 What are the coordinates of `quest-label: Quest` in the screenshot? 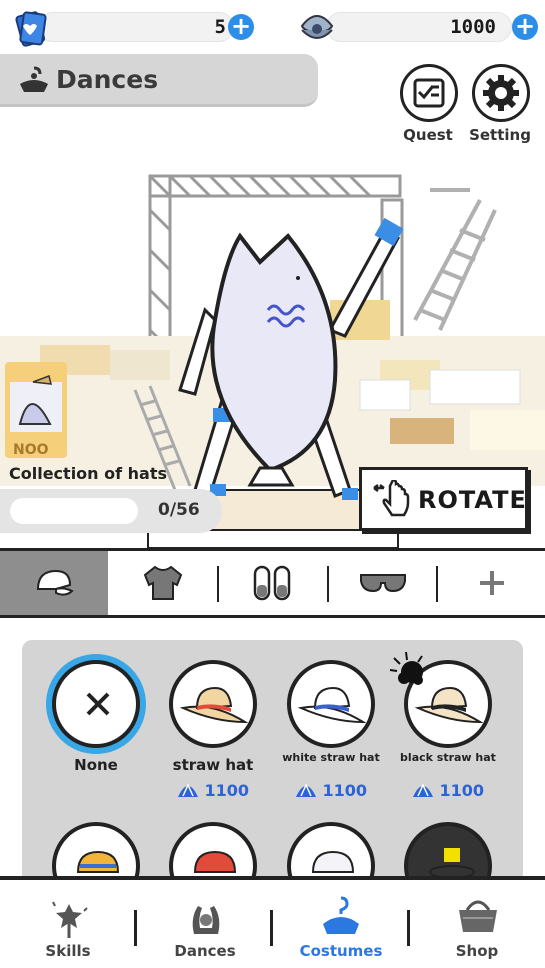 It's located at (428, 135).